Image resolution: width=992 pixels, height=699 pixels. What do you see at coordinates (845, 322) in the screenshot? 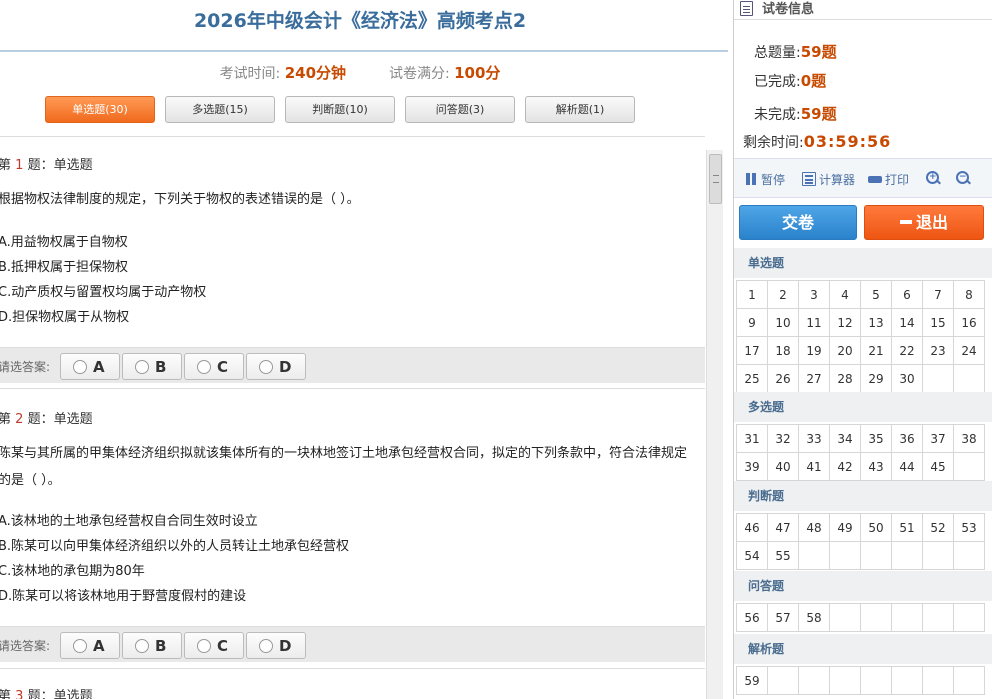
I see `question-jump: 12` at bounding box center [845, 322].